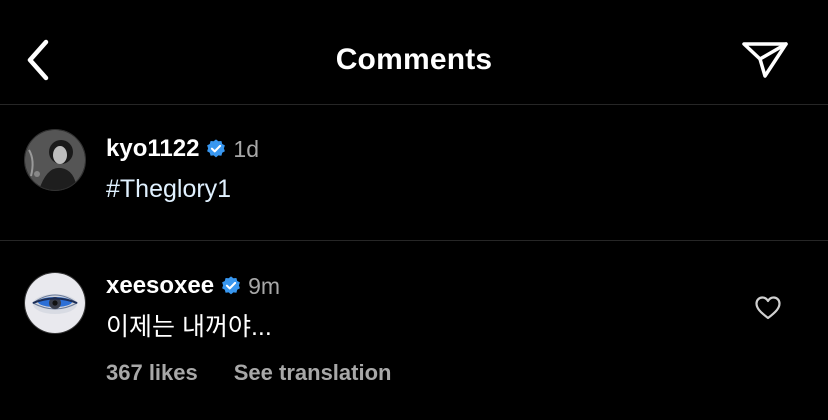  I want to click on see-translation-link: See translation, so click(313, 373).